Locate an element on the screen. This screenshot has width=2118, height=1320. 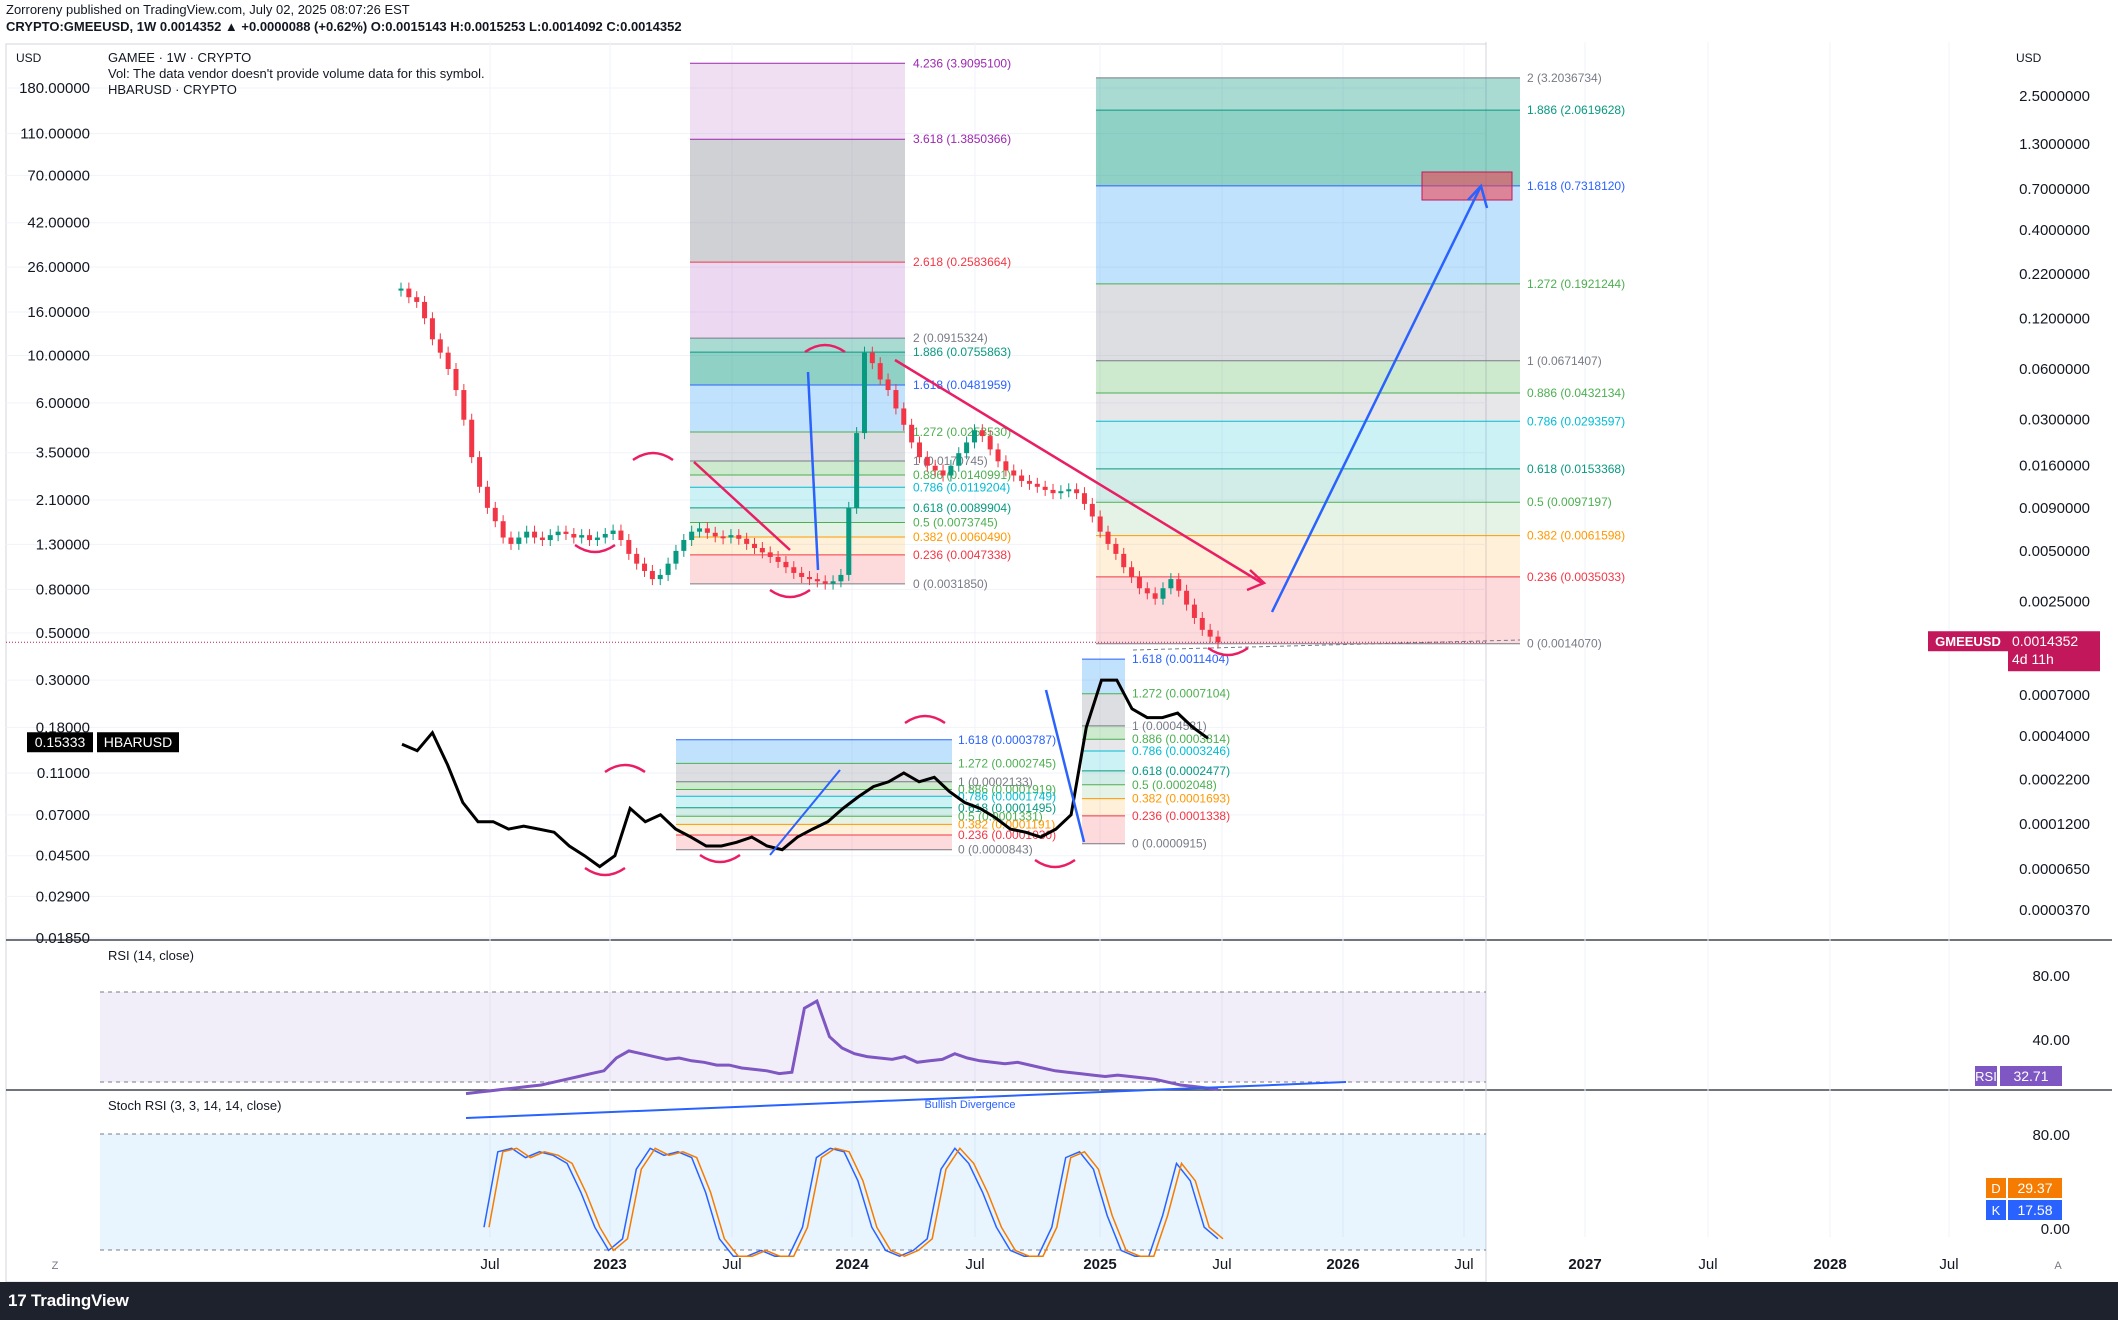
stoch-k-value: 17.58 is located at coordinates (2034, 1210).